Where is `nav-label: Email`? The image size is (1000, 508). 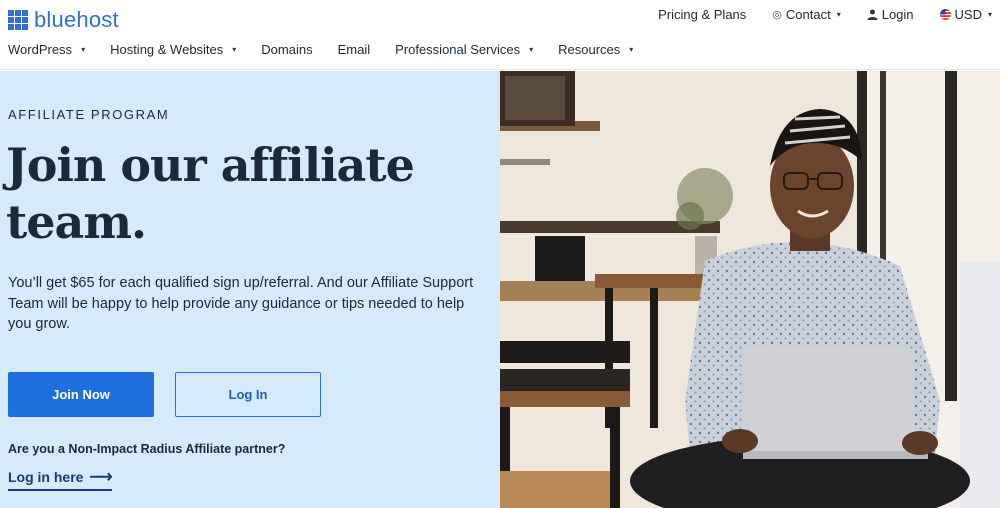 nav-label: Email is located at coordinates (354, 49).